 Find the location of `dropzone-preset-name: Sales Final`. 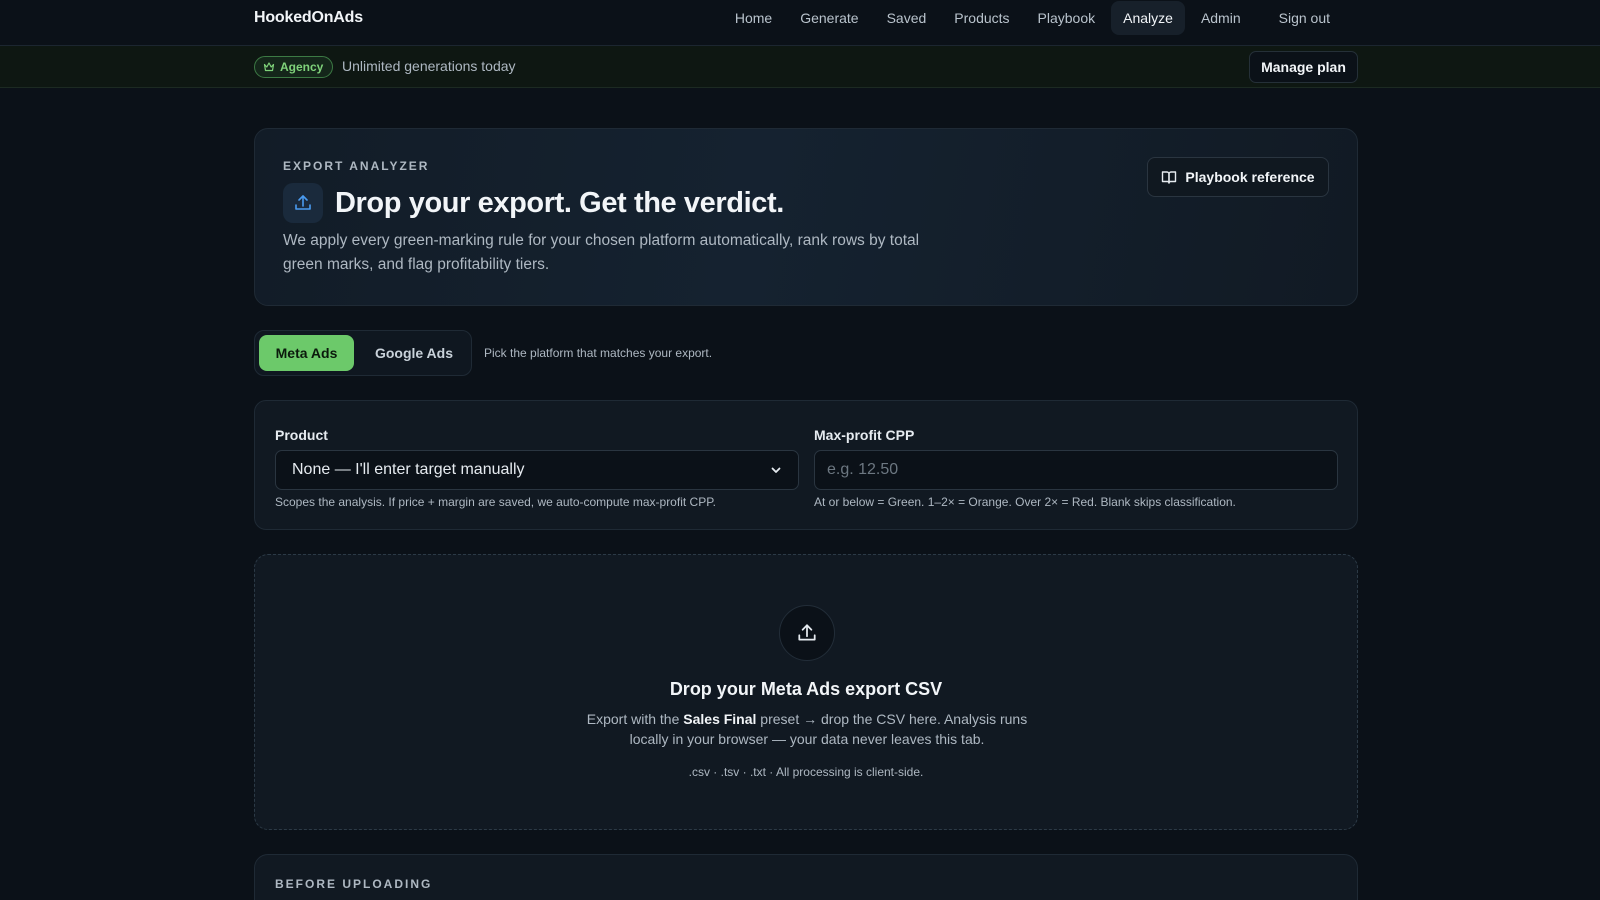

dropzone-preset-name: Sales Final is located at coordinates (720, 719).